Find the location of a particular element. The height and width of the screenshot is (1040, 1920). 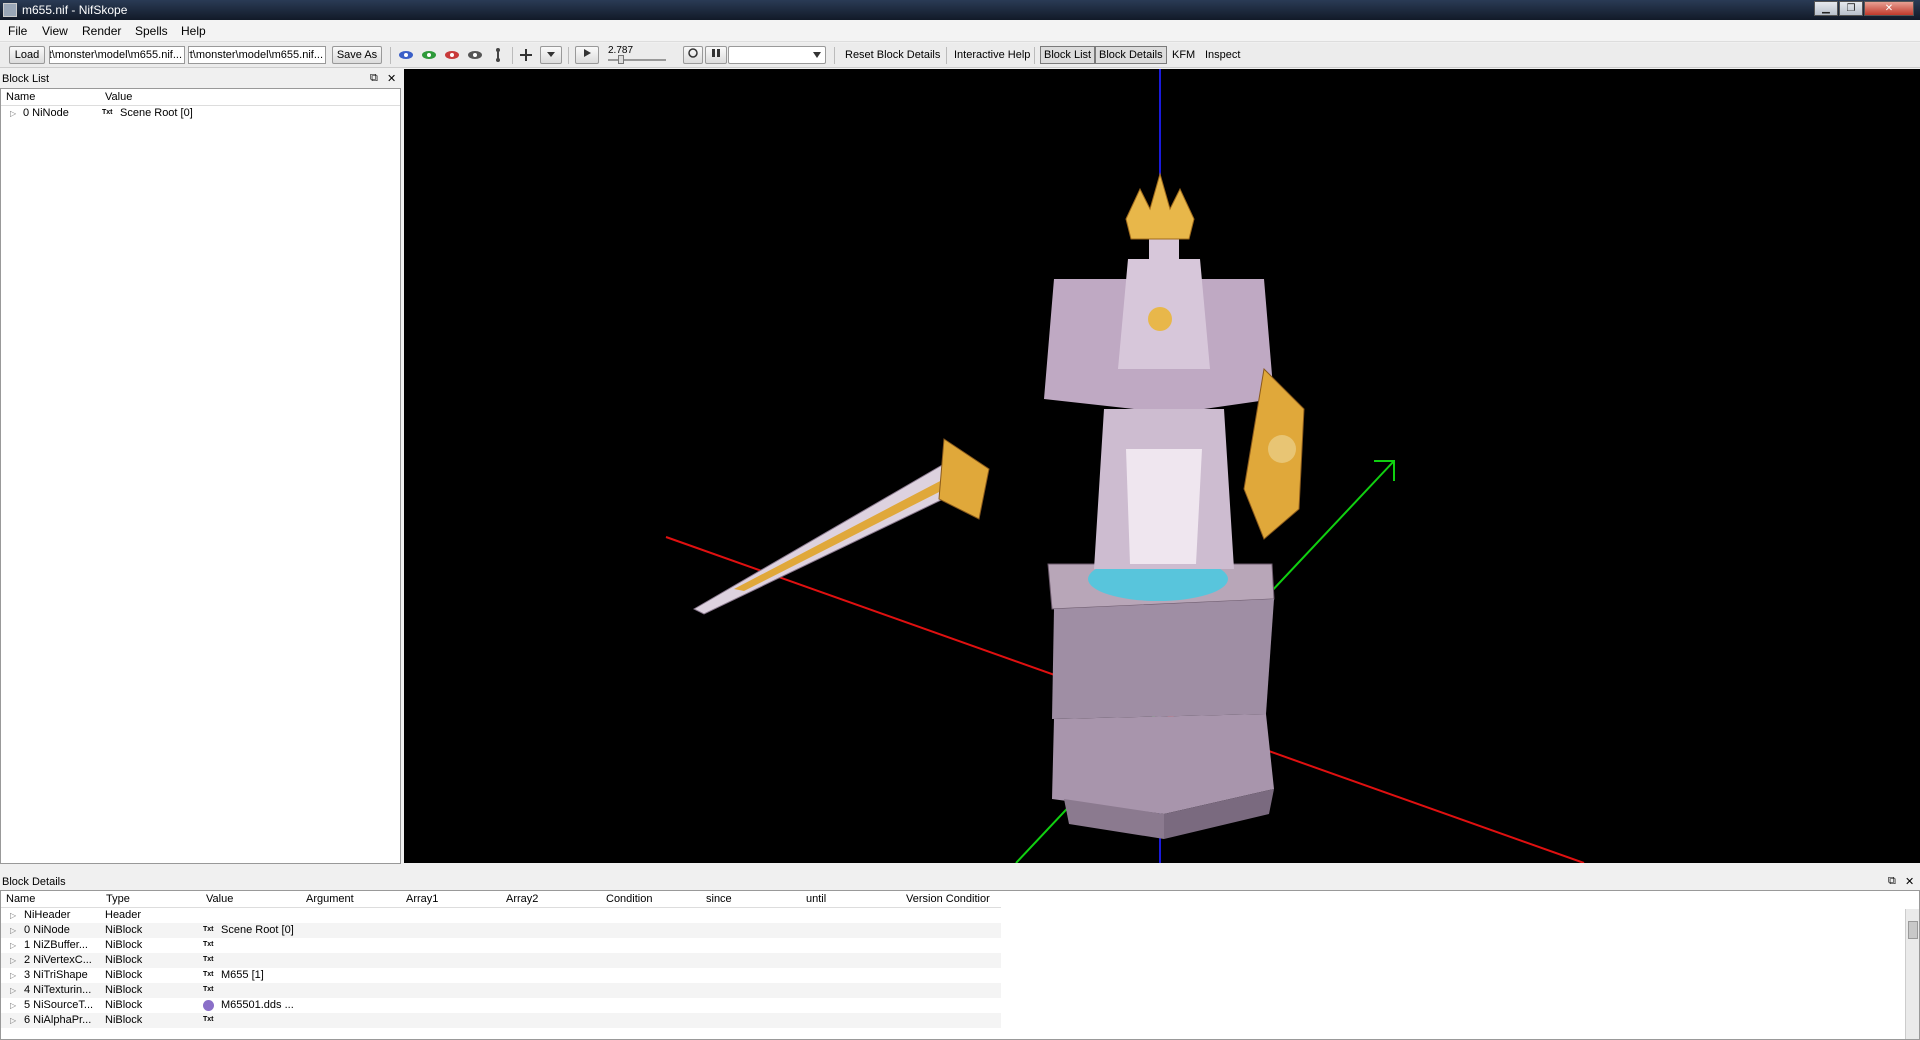

save-as-button: Save As is located at coordinates (357, 55).